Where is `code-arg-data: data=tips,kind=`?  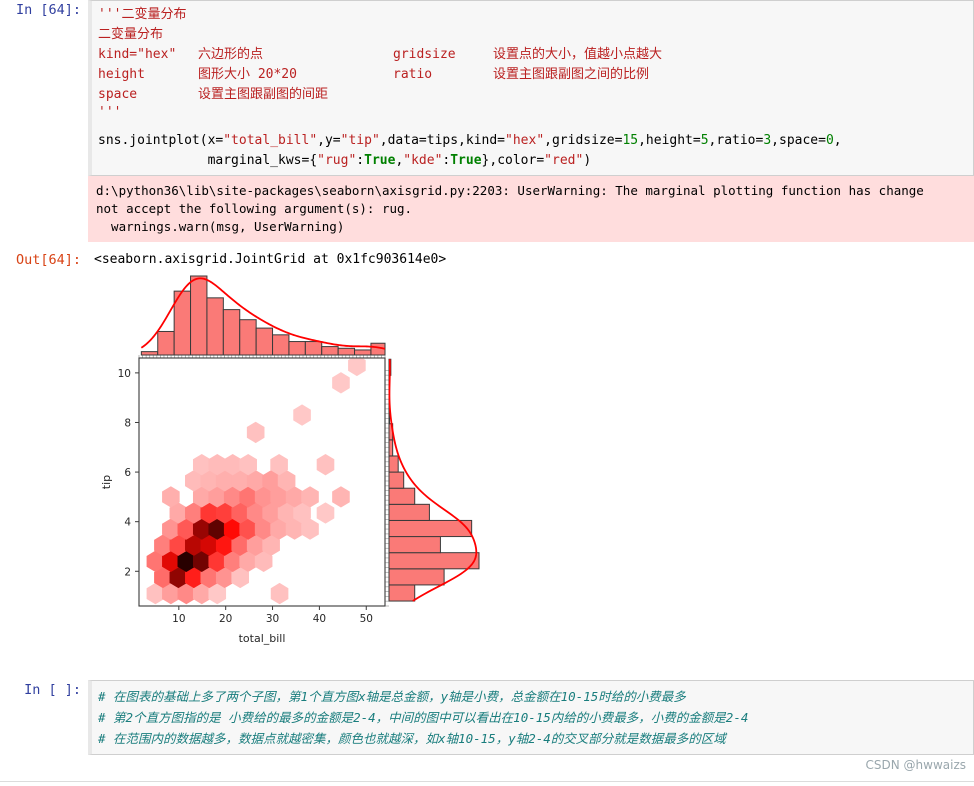 code-arg-data: data=tips,kind= is located at coordinates (446, 140).